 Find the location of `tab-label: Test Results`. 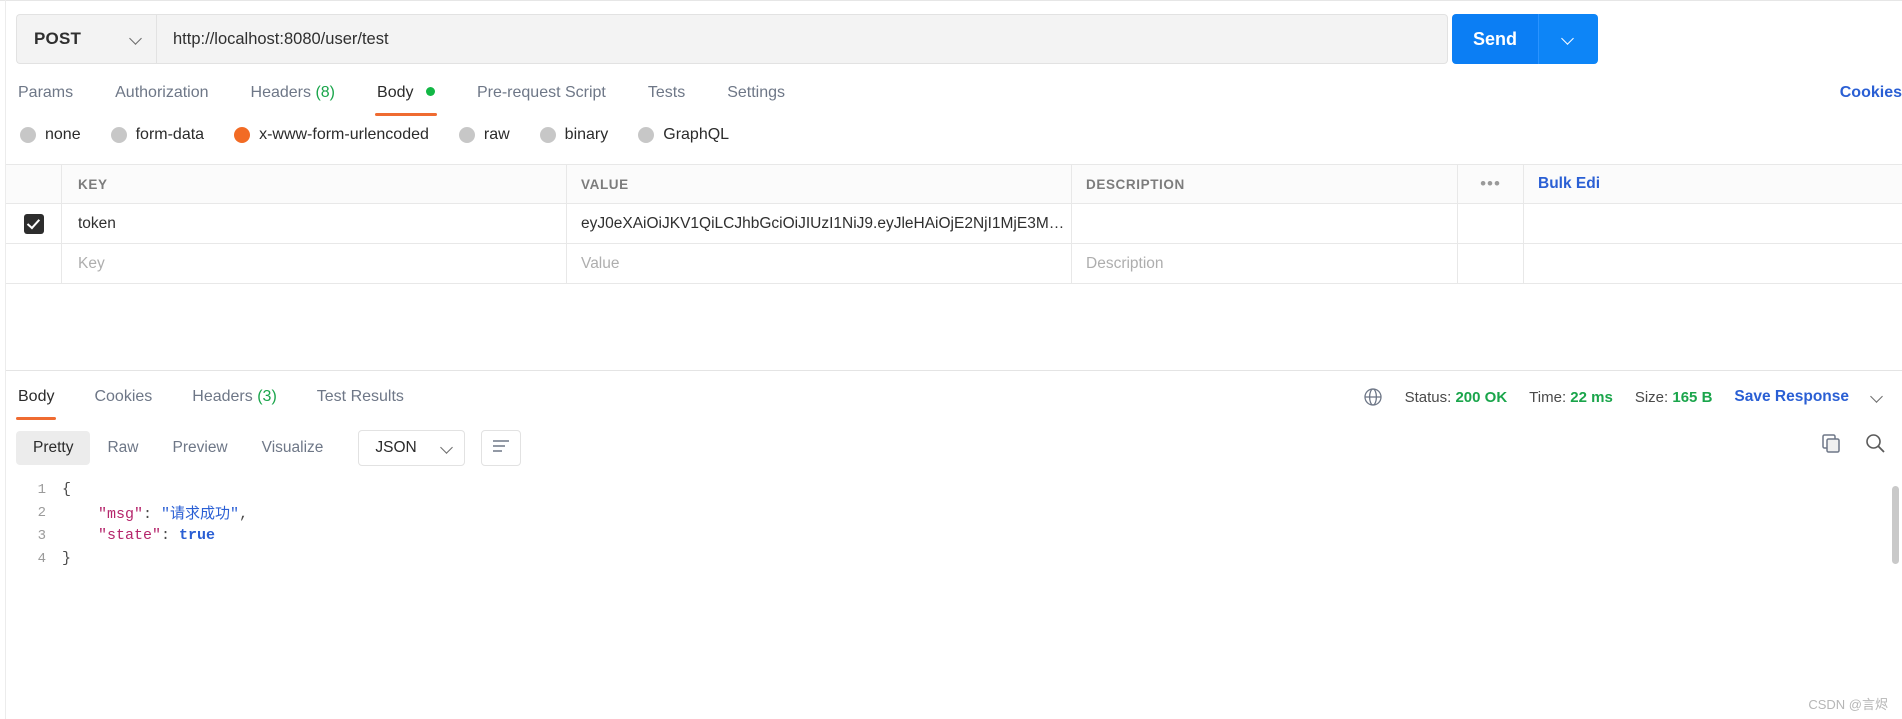

tab-label: Test Results is located at coordinates (360, 396).